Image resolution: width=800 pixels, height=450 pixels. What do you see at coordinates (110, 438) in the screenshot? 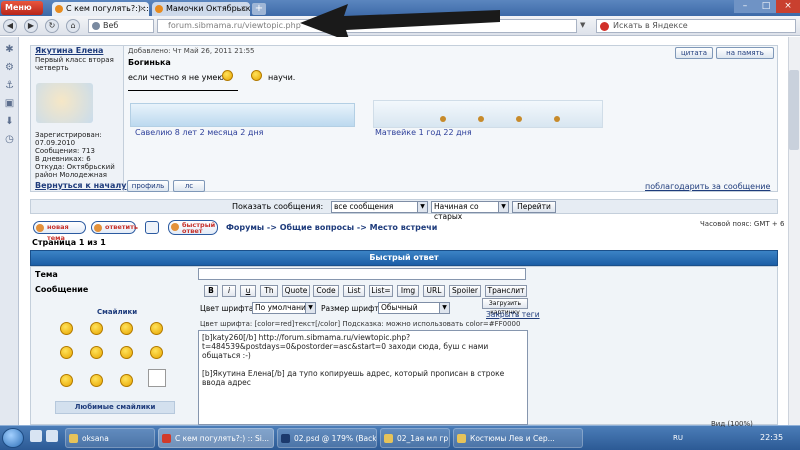
I see `taskbar-item: oksana` at bounding box center [110, 438].